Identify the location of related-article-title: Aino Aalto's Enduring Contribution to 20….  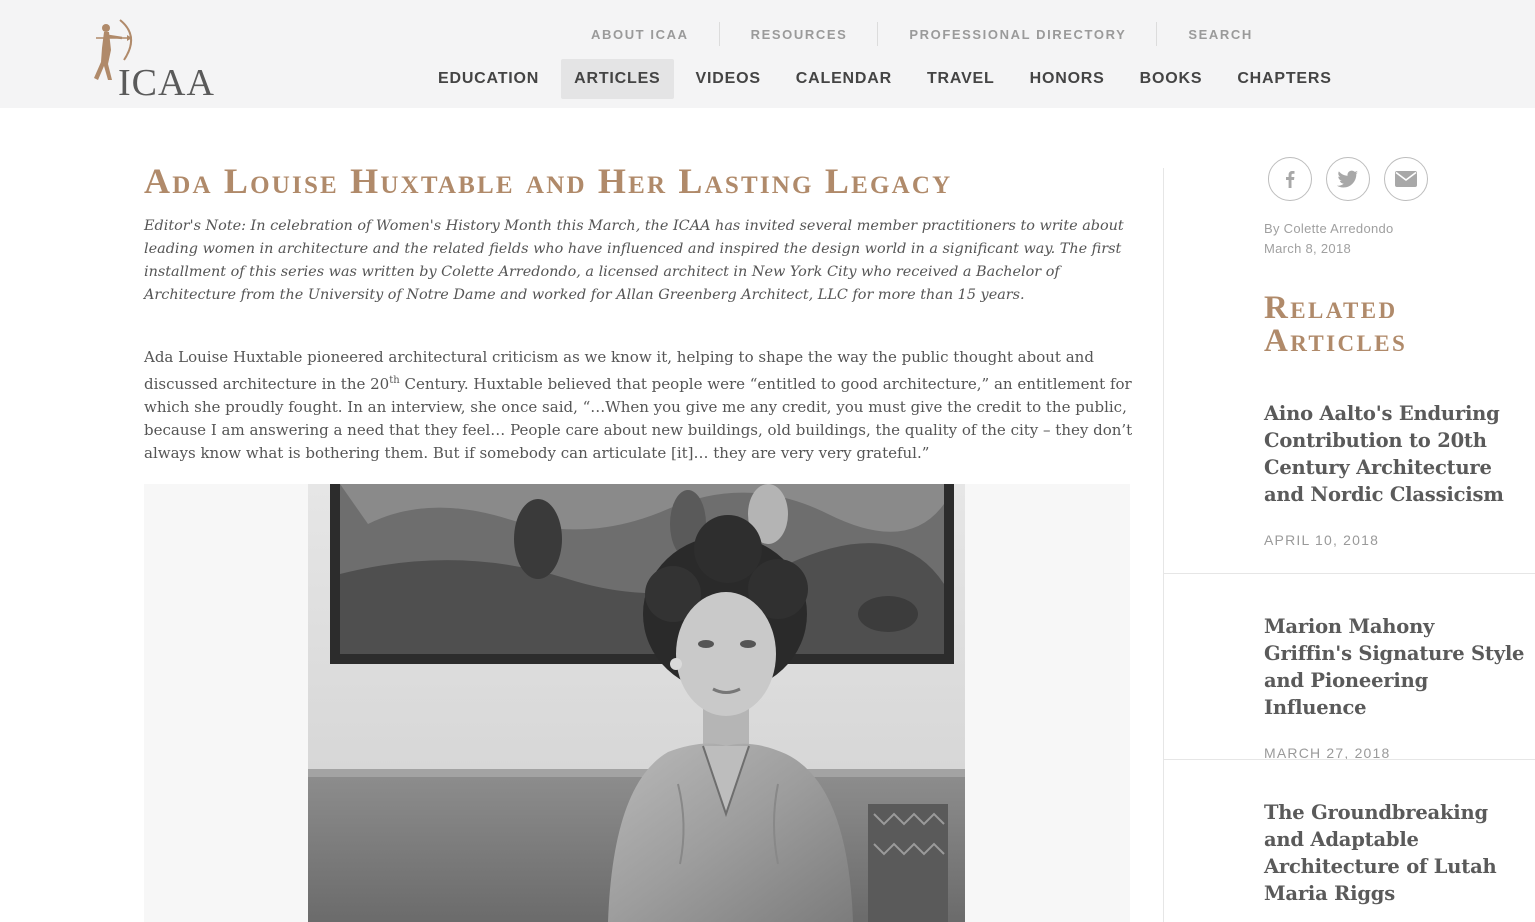
(1395, 454).